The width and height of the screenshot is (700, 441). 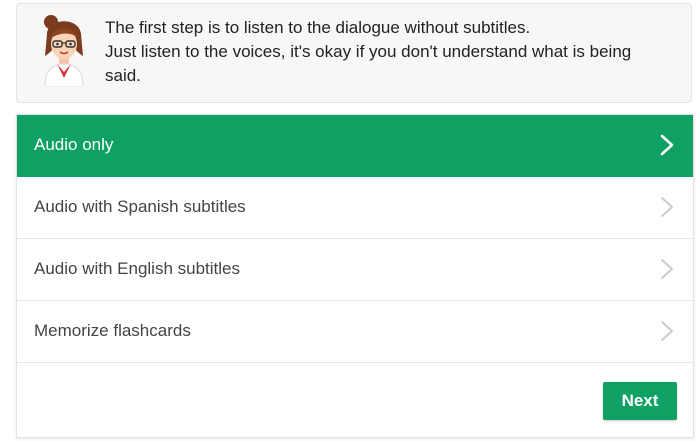 What do you see at coordinates (64, 51) in the screenshot?
I see `teacher-avatar-icon` at bounding box center [64, 51].